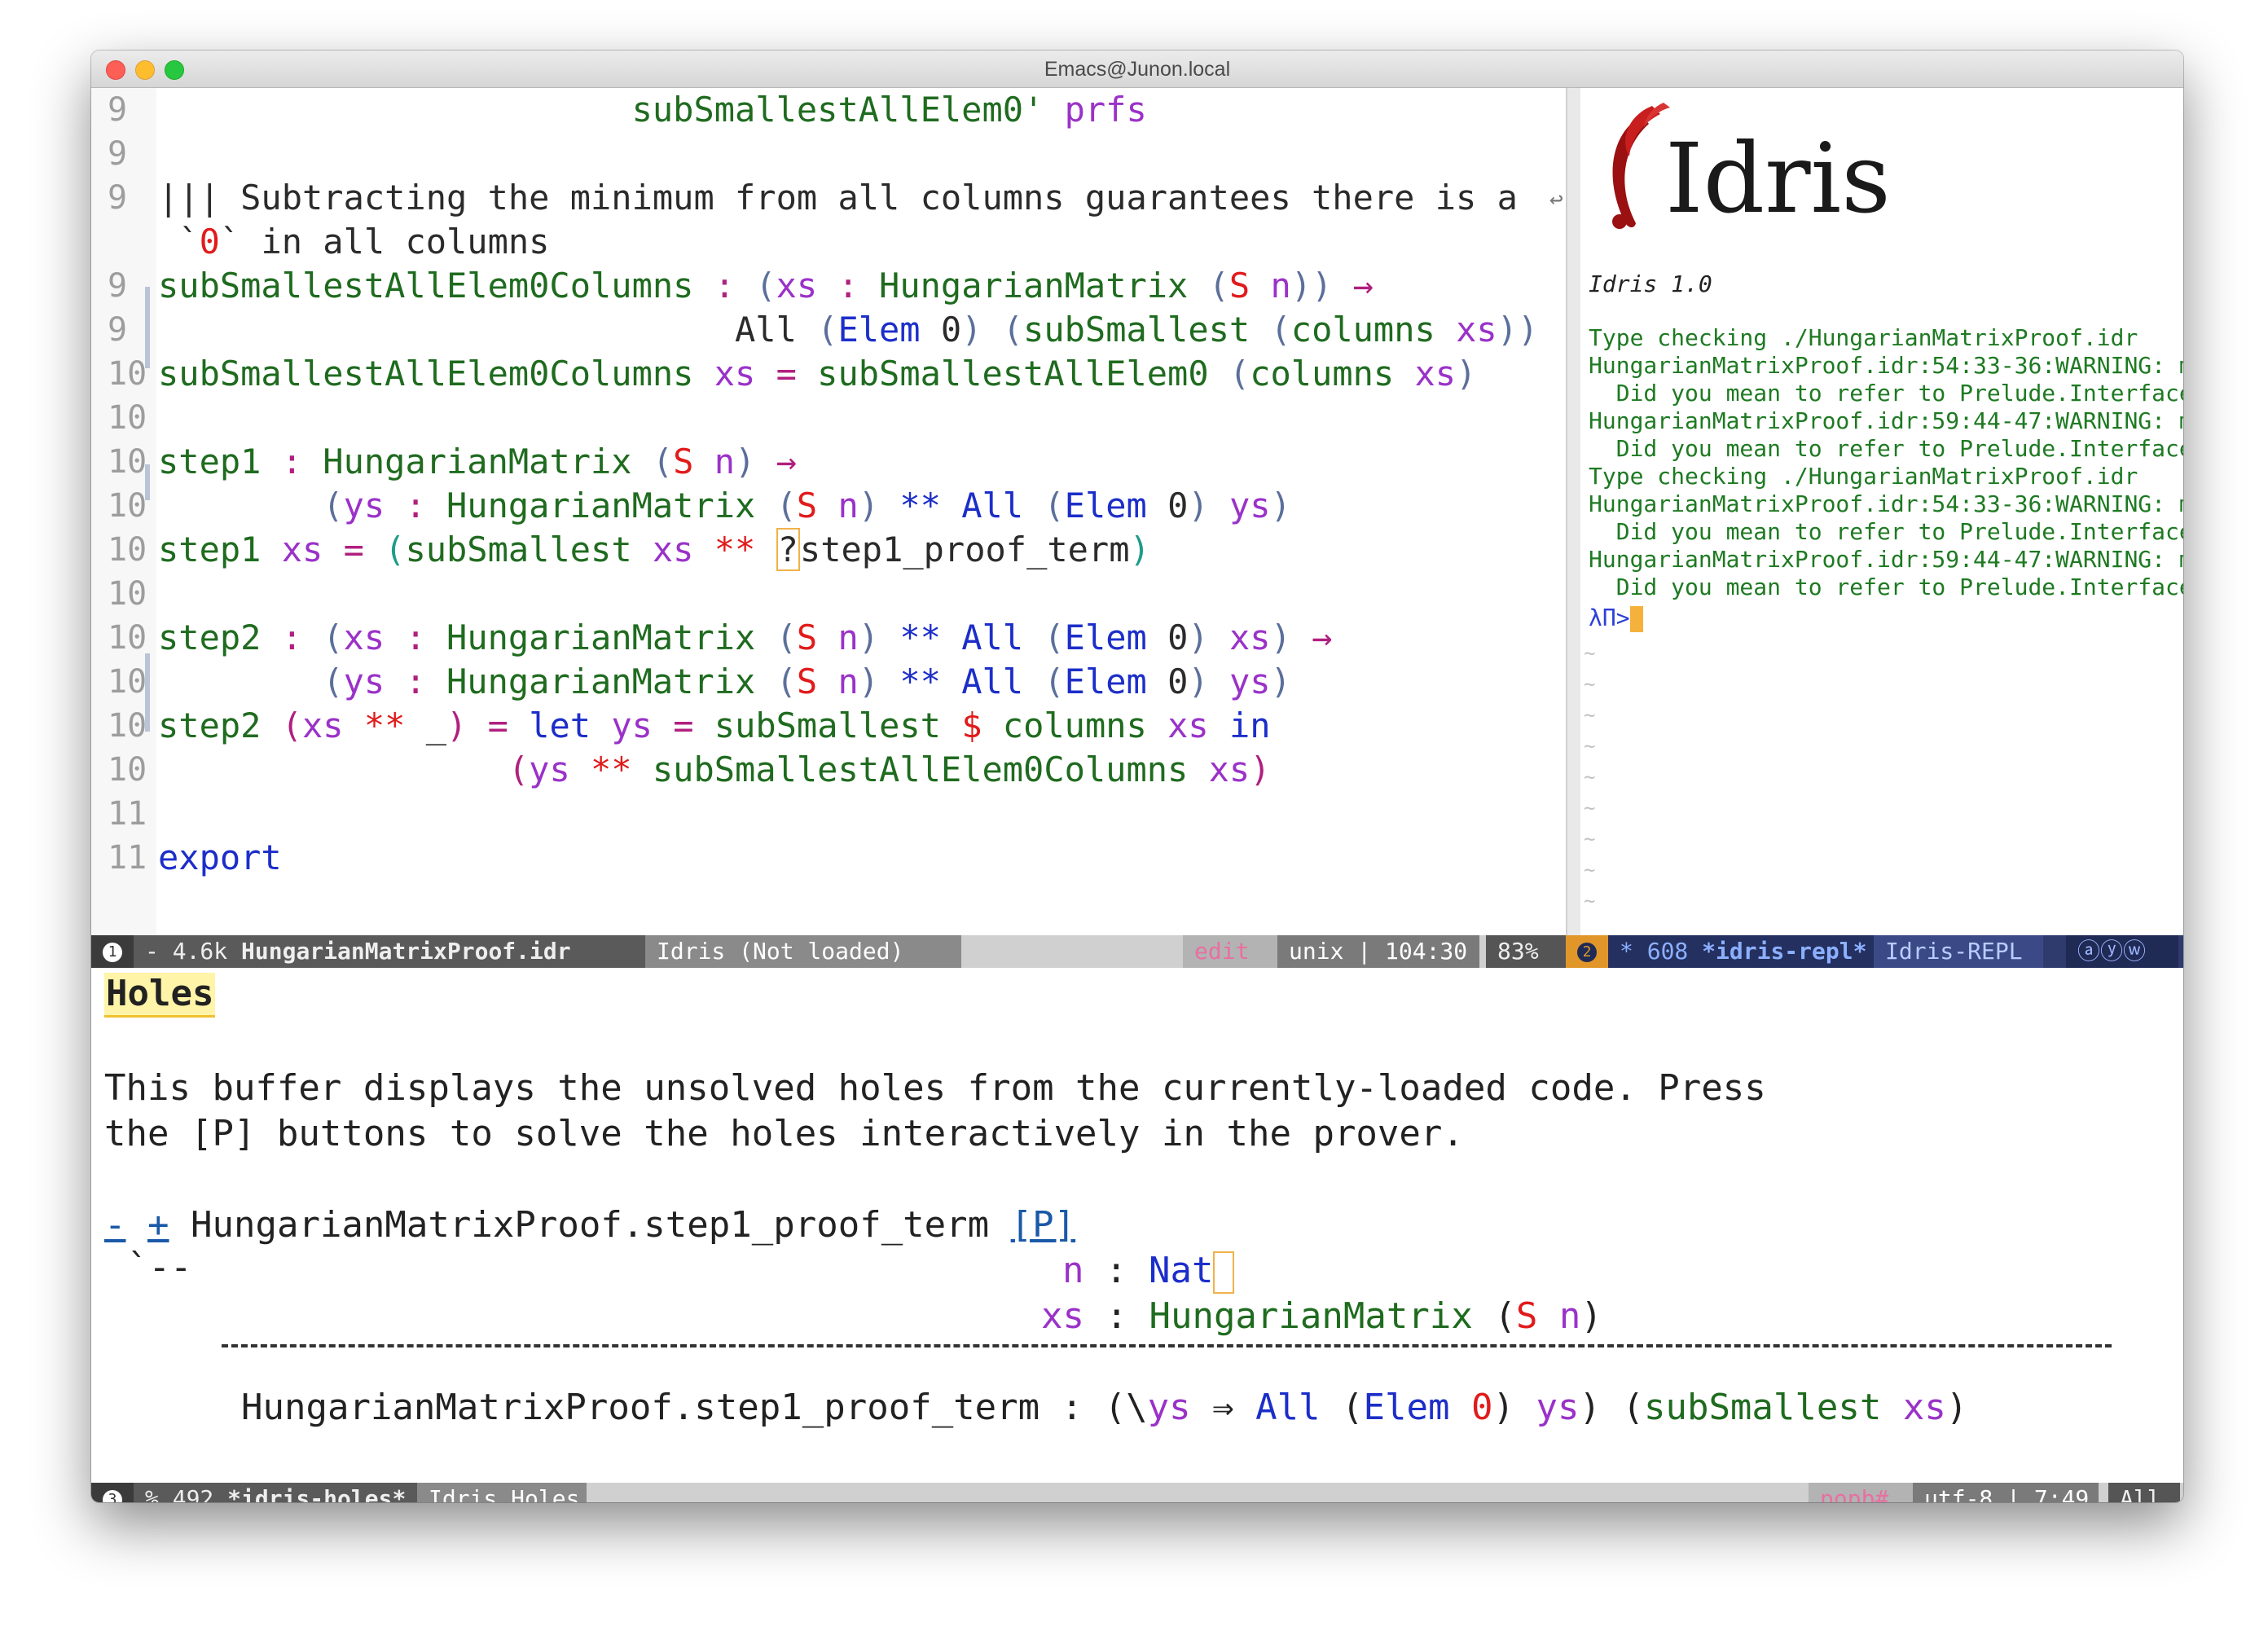  I want to click on code-line: export, so click(220, 858).